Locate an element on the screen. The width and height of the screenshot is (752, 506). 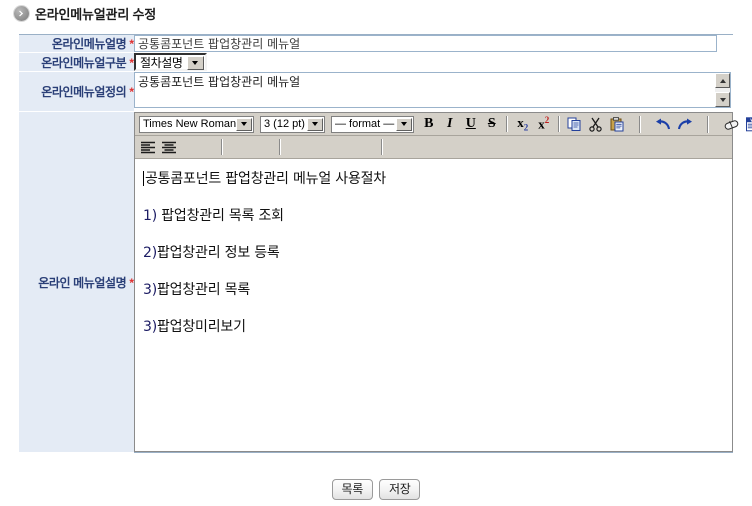
superscript-button: x2 is located at coordinates (543, 124).